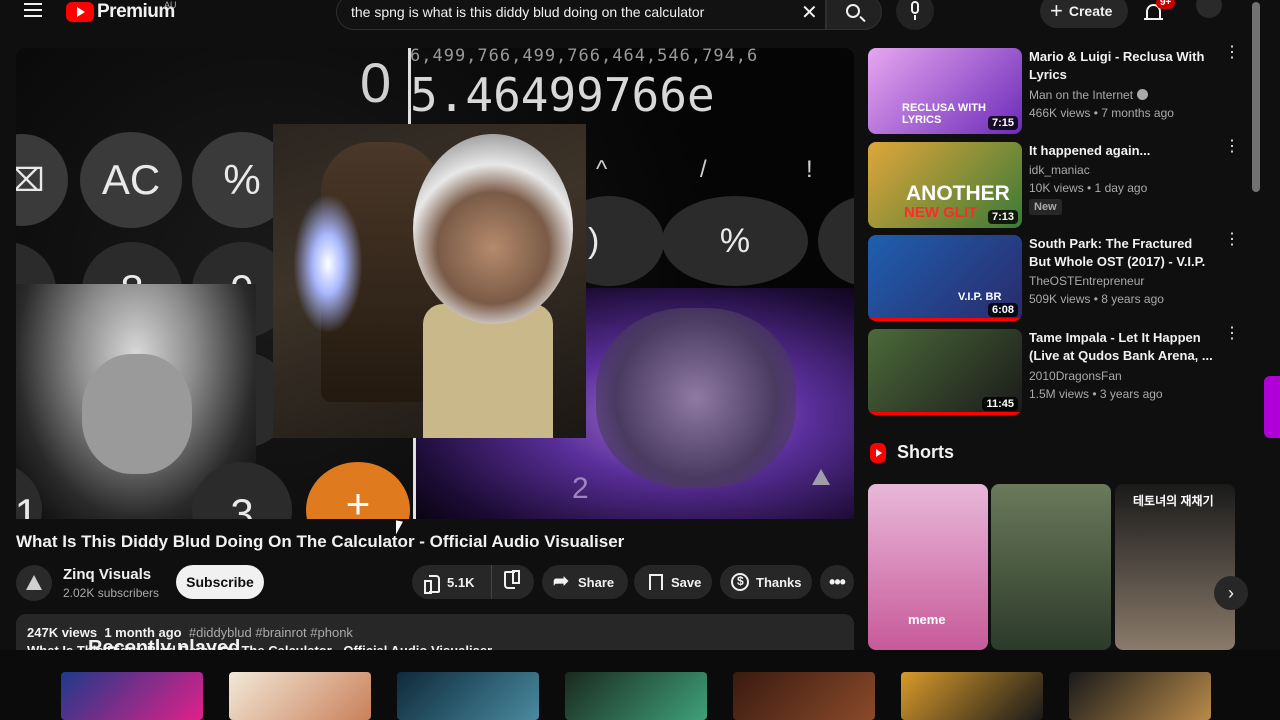 The height and width of the screenshot is (720, 1280). I want to click on save-button: Save, so click(673, 582).